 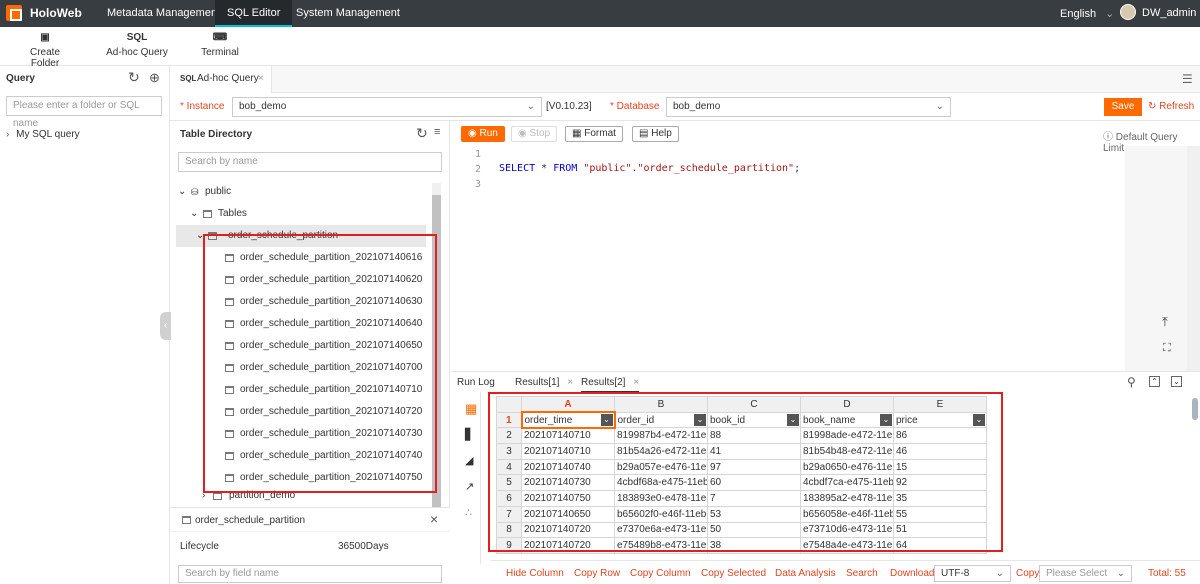 What do you see at coordinates (661, 483) in the screenshot?
I see `table-cell: 4cbdf68a-e475-11eb-8` at bounding box center [661, 483].